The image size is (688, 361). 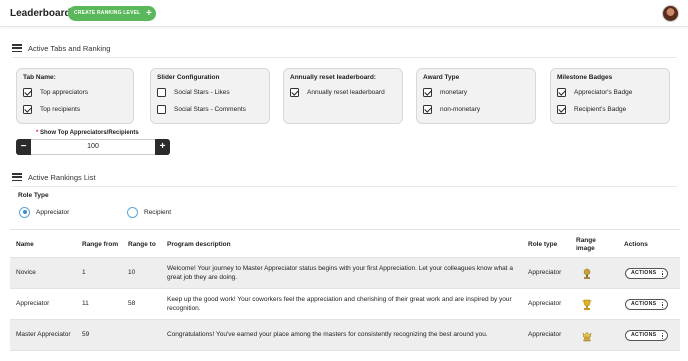 I want to click on checkbox-non-monetary: non-monetary, so click(x=476, y=109).